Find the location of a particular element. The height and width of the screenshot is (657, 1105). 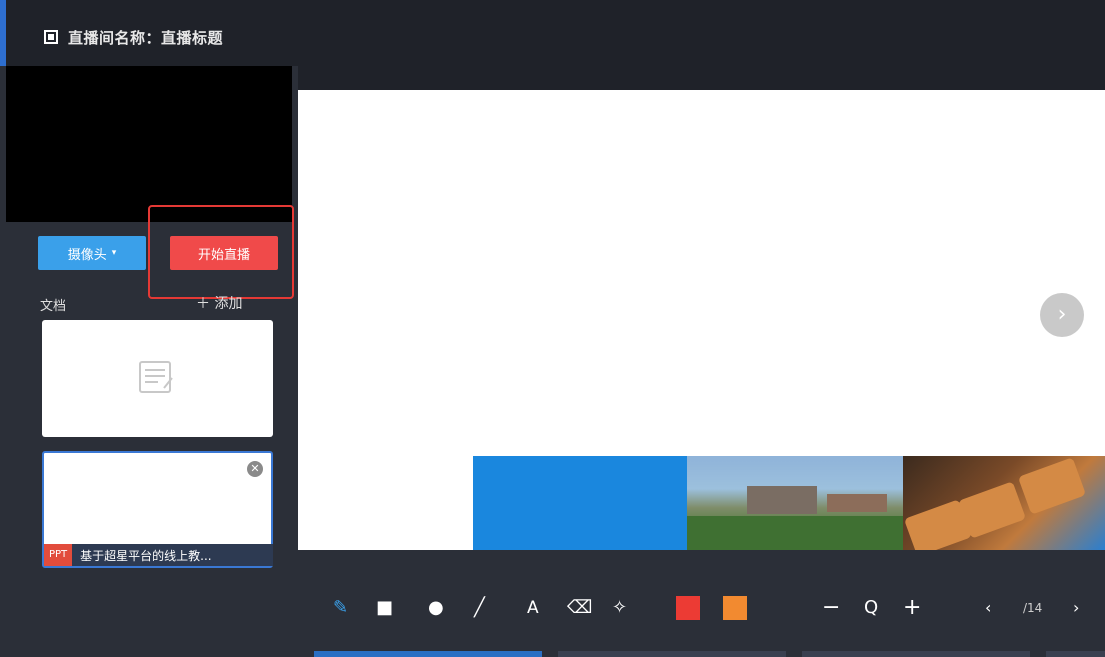

zoom-out-button: − is located at coordinates (831, 608).